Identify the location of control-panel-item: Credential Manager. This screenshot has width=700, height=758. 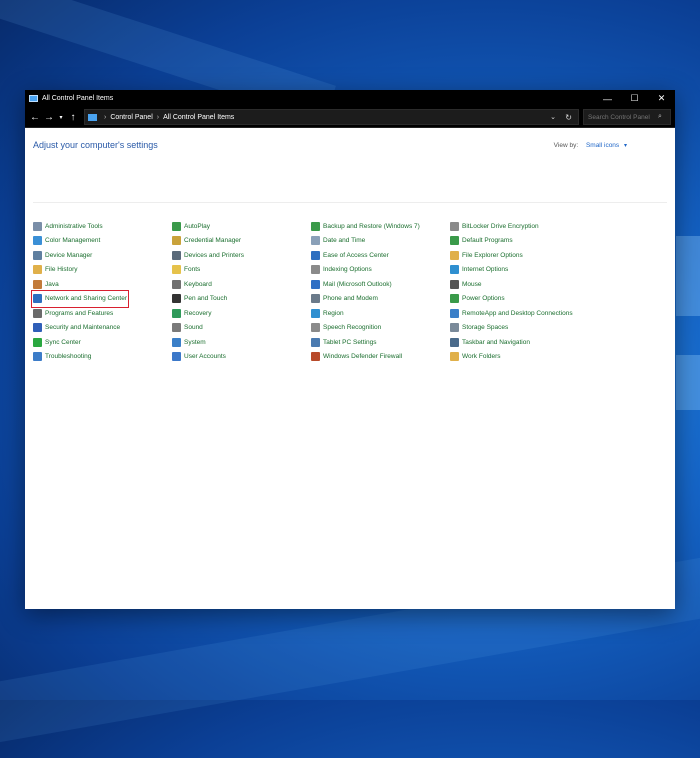
(208, 241).